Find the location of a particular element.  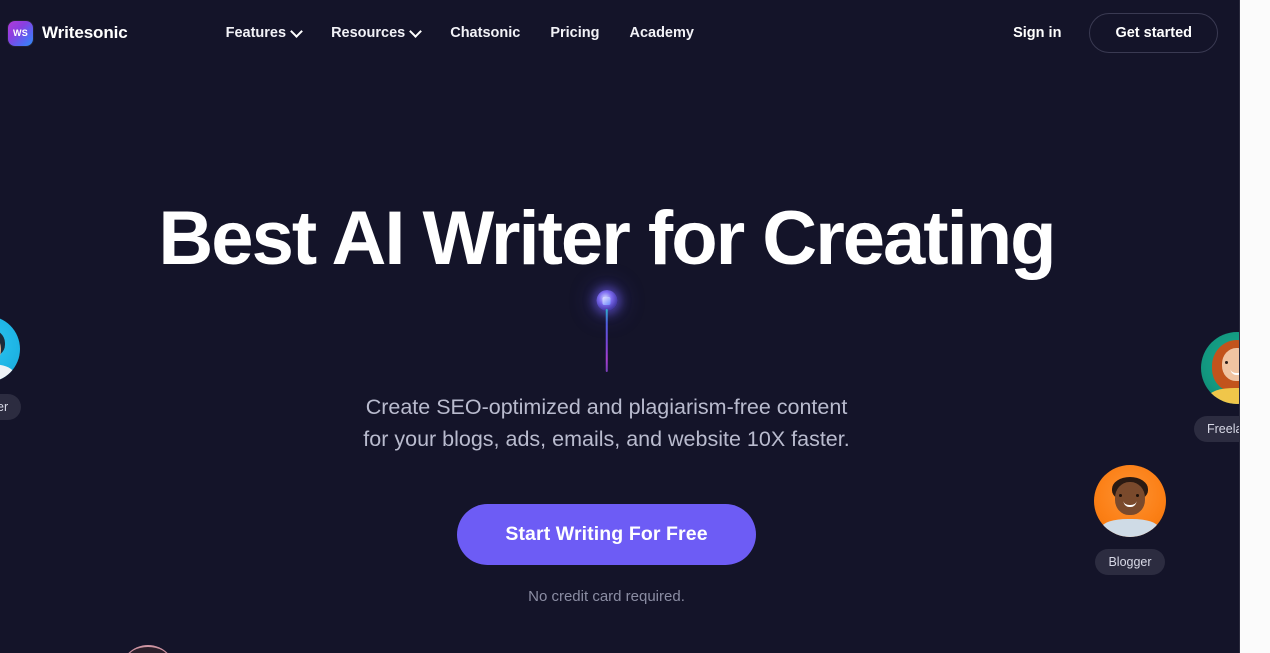

no-credit-card-note: No credit card required. is located at coordinates (606, 596).